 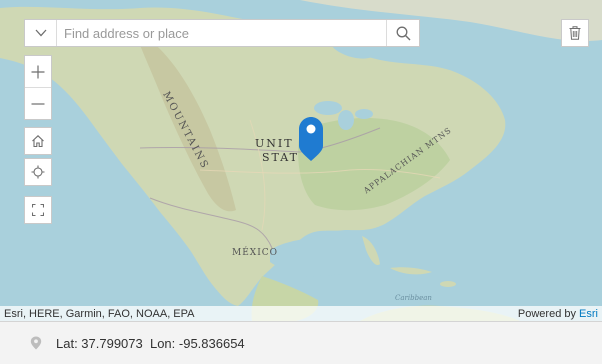 I want to click on label-united-states-1: UNIT, so click(x=274, y=143).